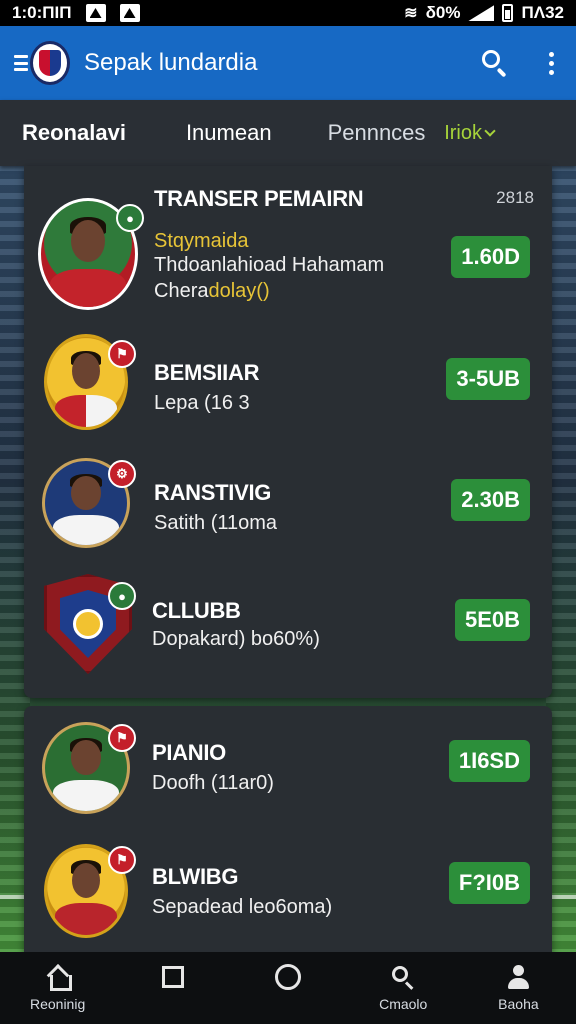  What do you see at coordinates (269, 265) in the screenshot?
I see `player-description: Thdoanlahioad Hahamam` at bounding box center [269, 265].